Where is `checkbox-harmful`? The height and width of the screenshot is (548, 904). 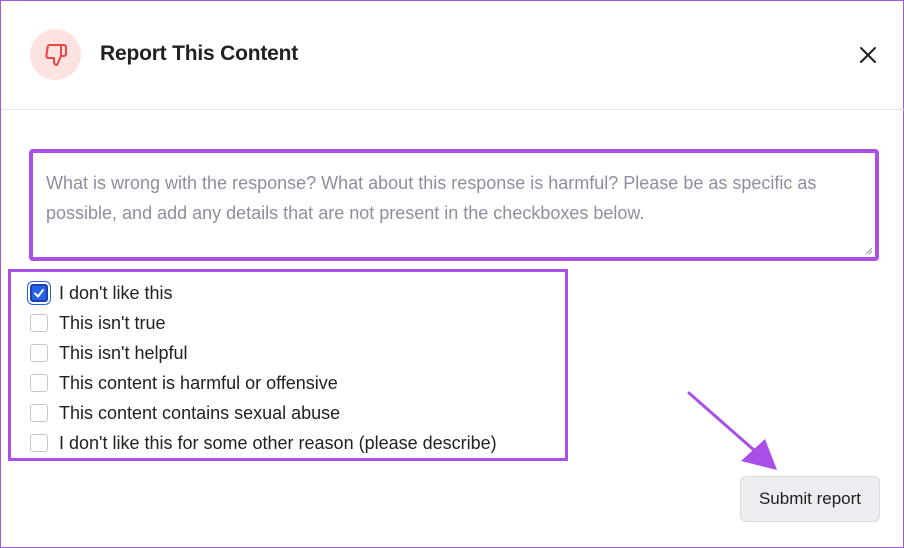 checkbox-harmful is located at coordinates (39, 383).